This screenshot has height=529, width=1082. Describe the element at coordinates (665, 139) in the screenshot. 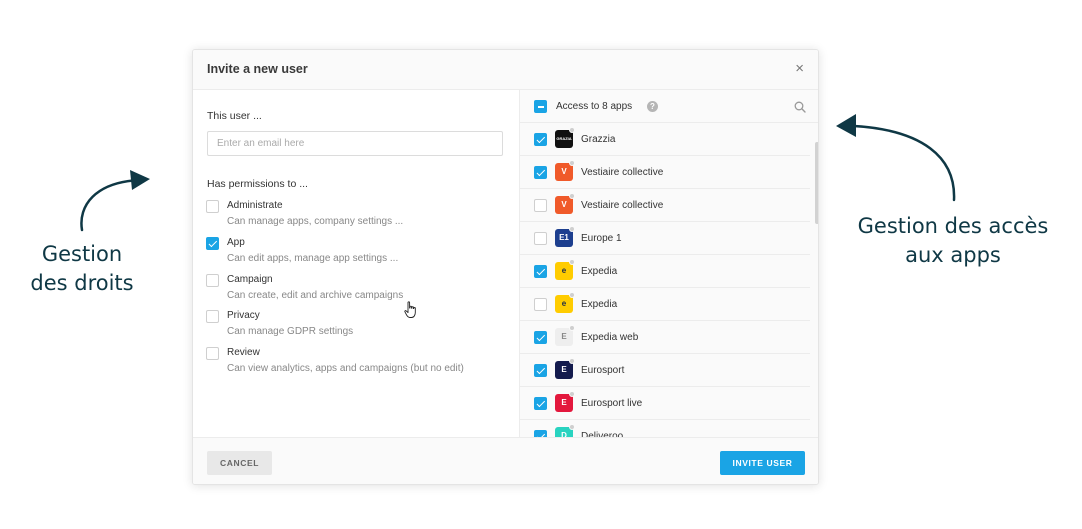

I see `app-row: GRAZIA Grazzia` at that location.